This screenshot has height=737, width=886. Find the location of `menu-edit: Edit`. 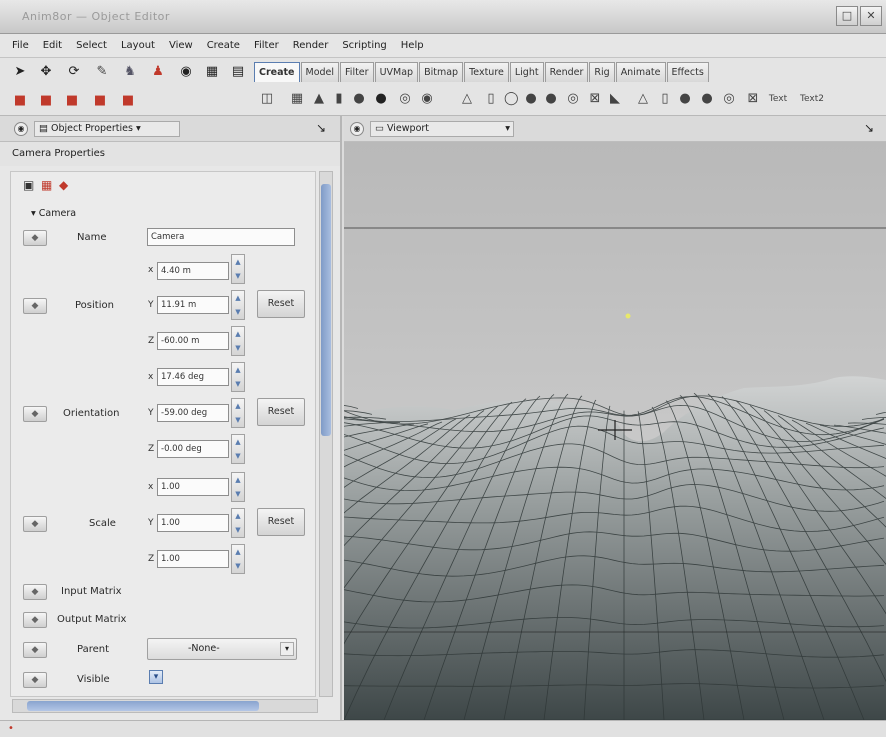

menu-edit: Edit is located at coordinates (52, 45).